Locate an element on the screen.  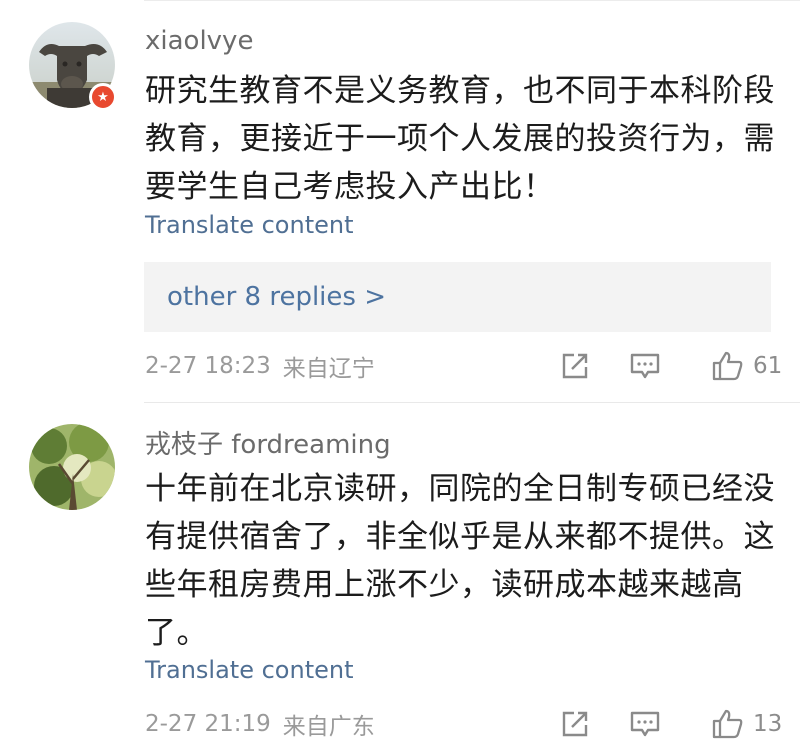
comment-text-line: 有提供宿舍了，非全似乎是从来都不提供。这 is located at coordinates (460, 537).